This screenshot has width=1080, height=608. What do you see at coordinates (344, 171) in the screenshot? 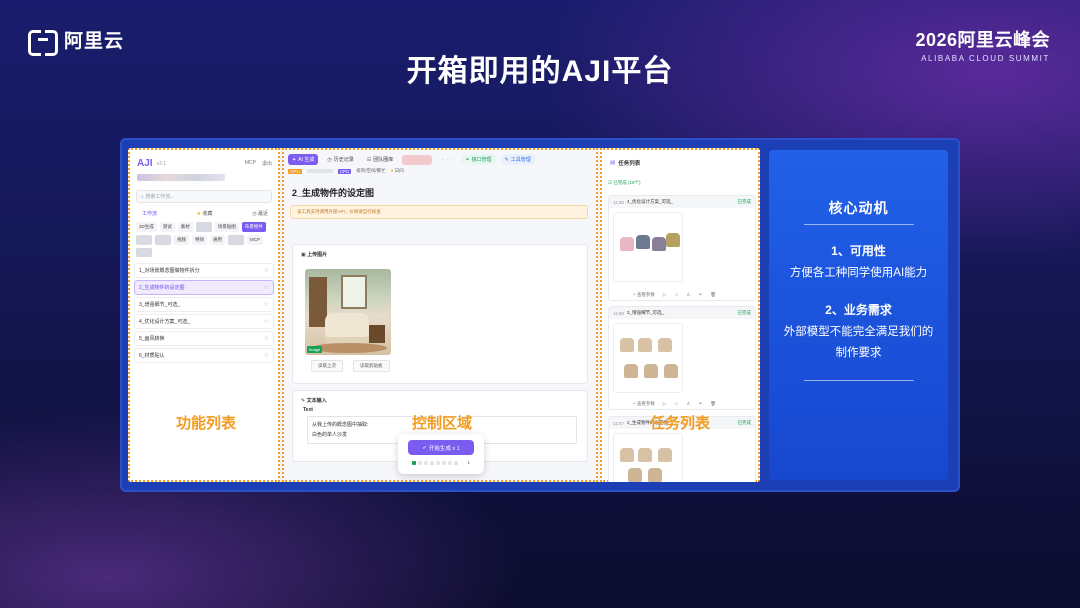
I see `cpu-tag: CPU` at bounding box center [344, 171].